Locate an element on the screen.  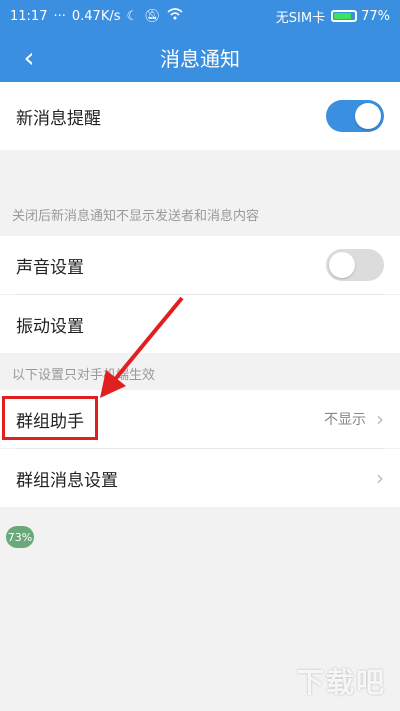
status-bar: 11:17 ··· 0.47K/s ☾ 🔕︎ 无SIM卡 77% is located at coordinates (200, 16).